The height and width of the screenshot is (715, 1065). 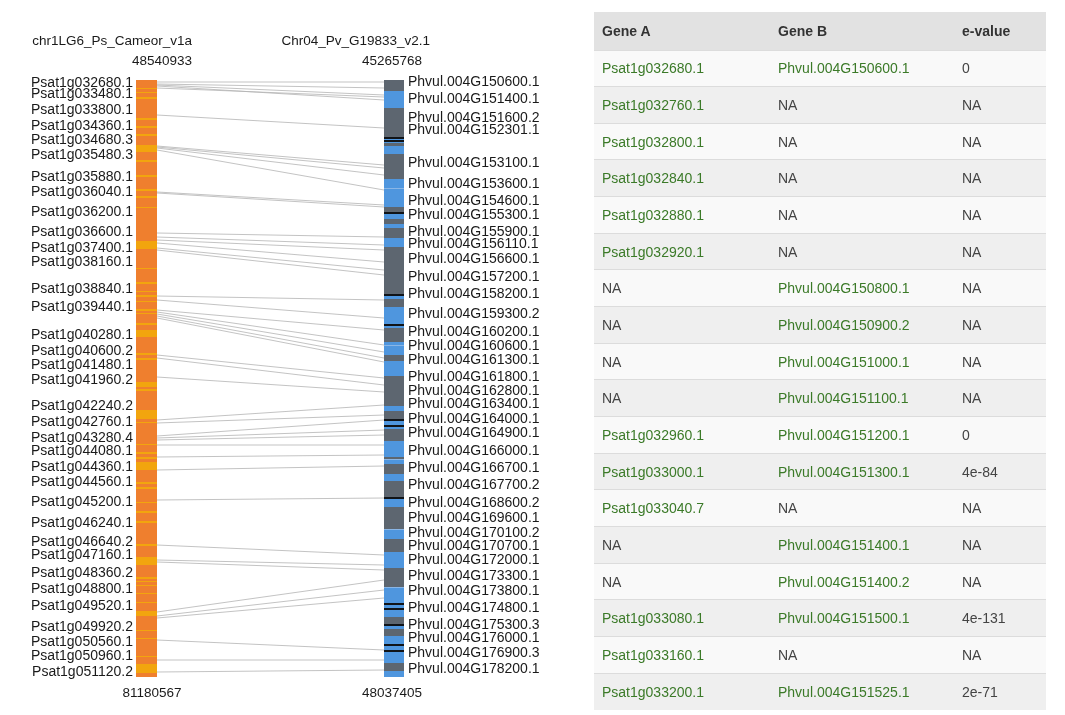 I want to click on gene-label: Psat1g049920.2, so click(x=82, y=625).